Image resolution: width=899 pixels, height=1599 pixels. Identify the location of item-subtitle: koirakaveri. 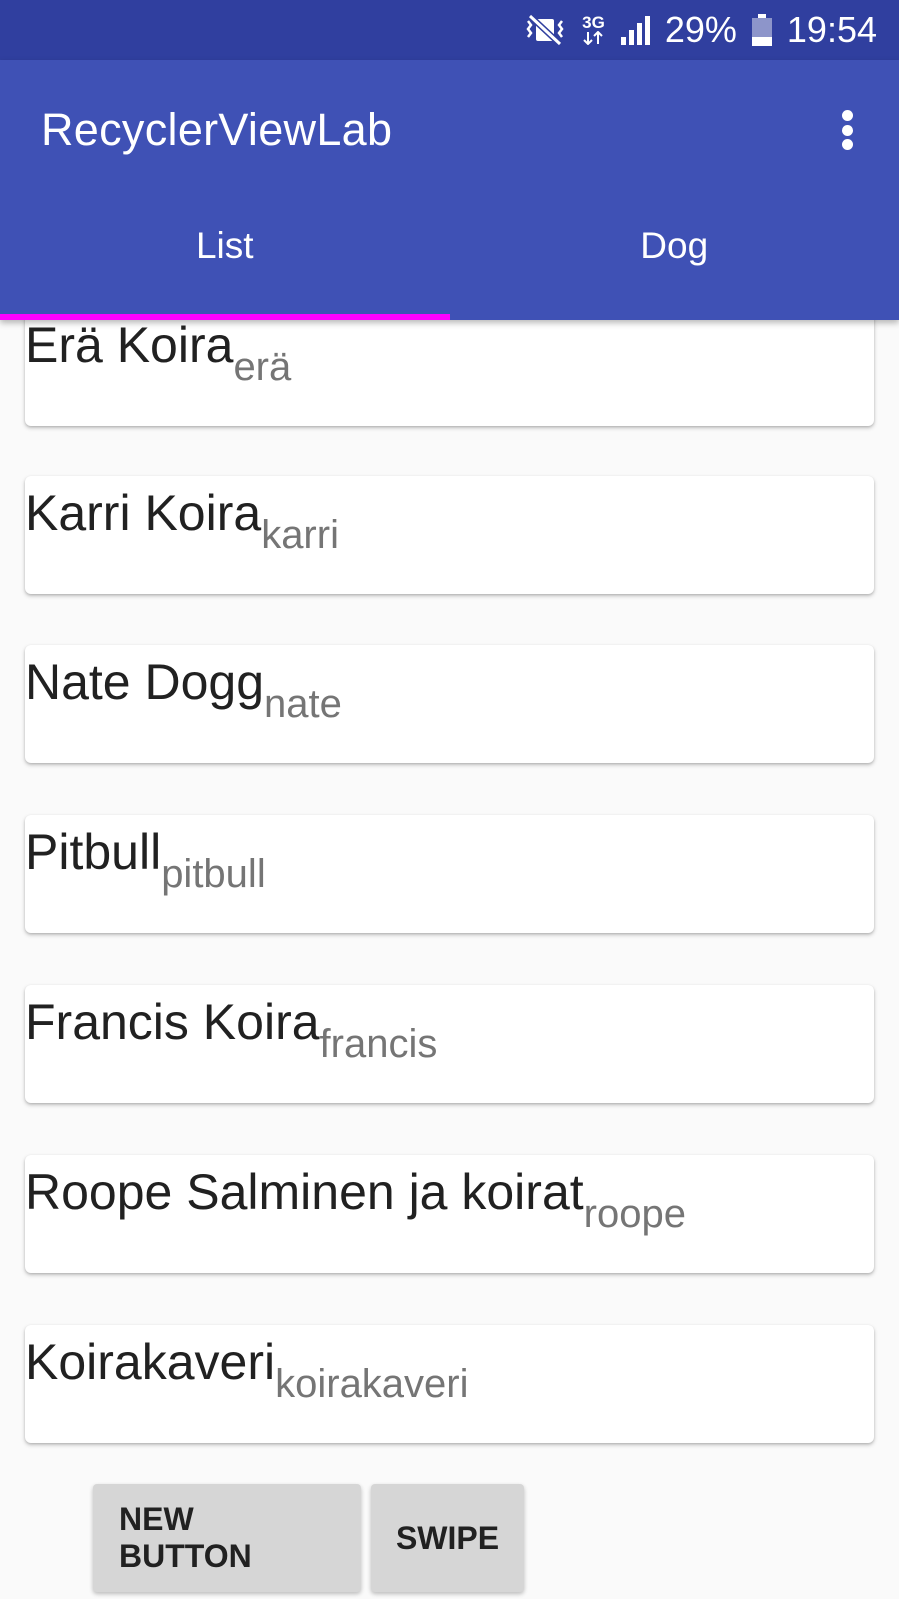
(372, 1384).